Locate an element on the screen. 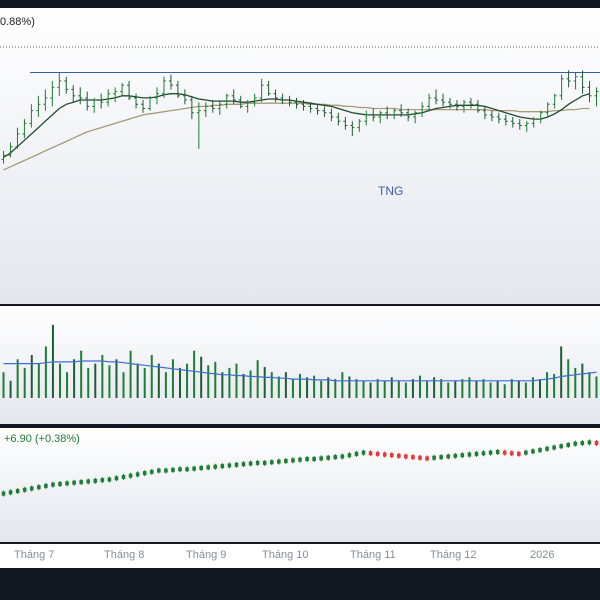  time-tick-thang-11: Tháng 11 is located at coordinates (373, 555).